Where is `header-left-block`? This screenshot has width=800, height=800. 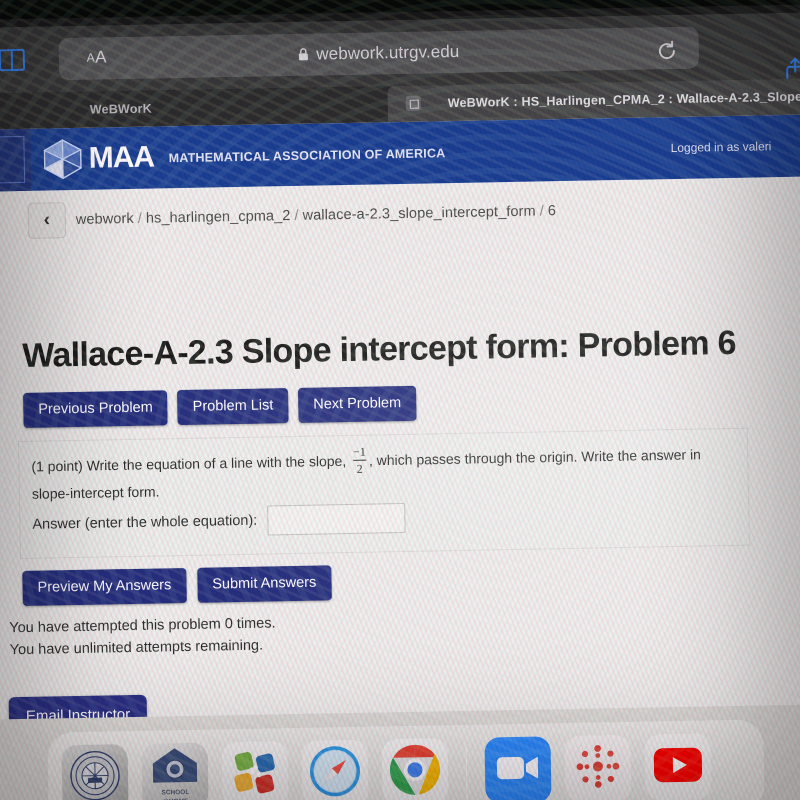
header-left-block is located at coordinates (16, 160).